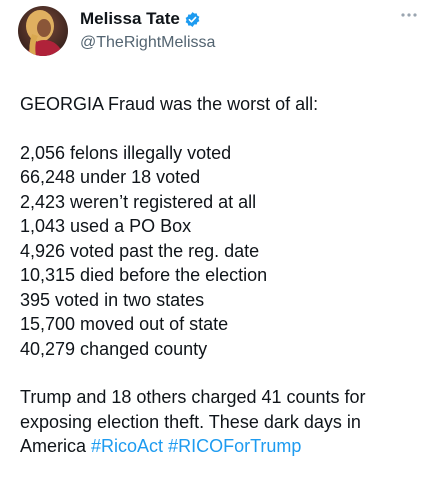 This screenshot has height=500, width=439. Describe the element at coordinates (234, 446) in the screenshot. I see `hashtag-link: #RICOForTrump` at that location.